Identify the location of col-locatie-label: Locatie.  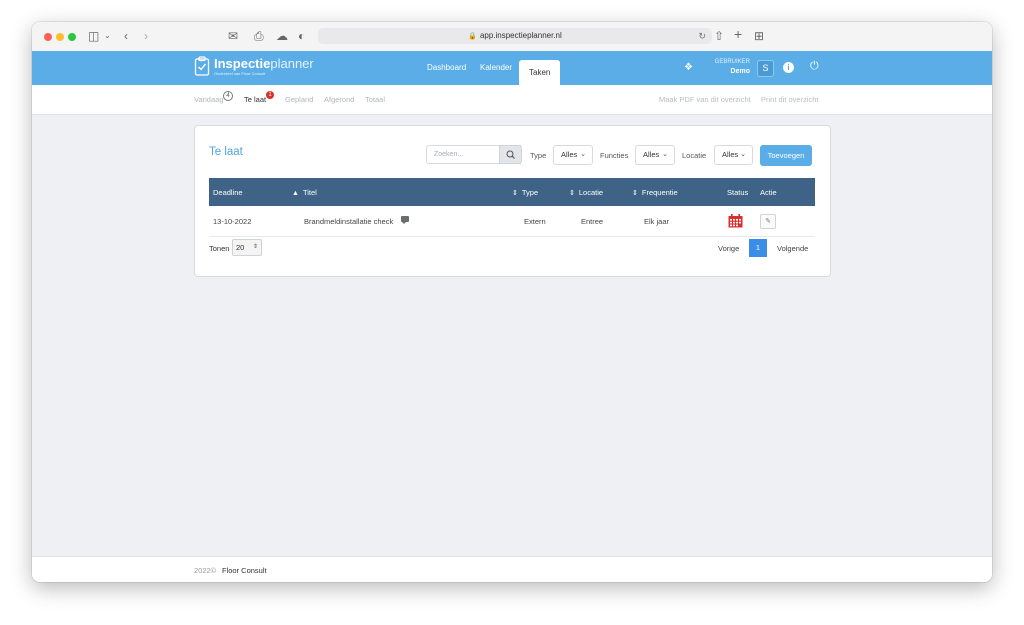
(591, 192).